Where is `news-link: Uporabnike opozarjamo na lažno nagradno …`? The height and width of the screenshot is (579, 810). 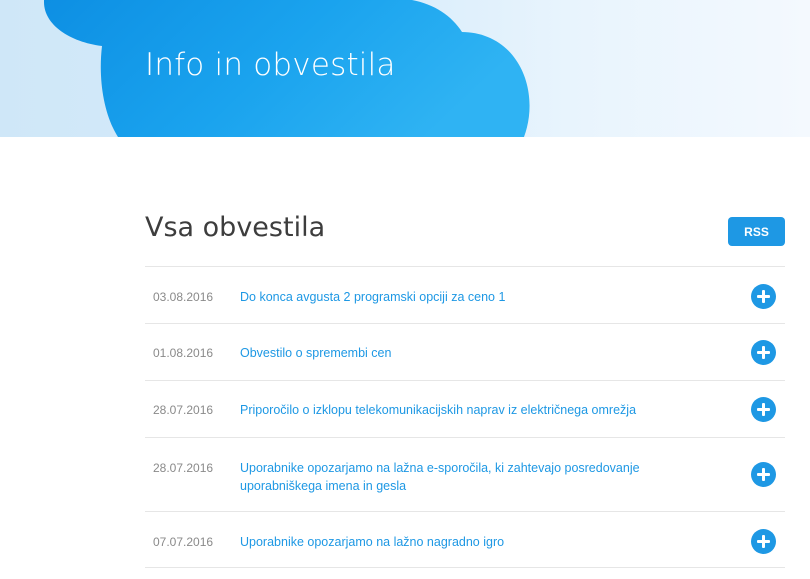
news-link: Uporabnike opozarjamo na lažno nagradno … is located at coordinates (475, 542).